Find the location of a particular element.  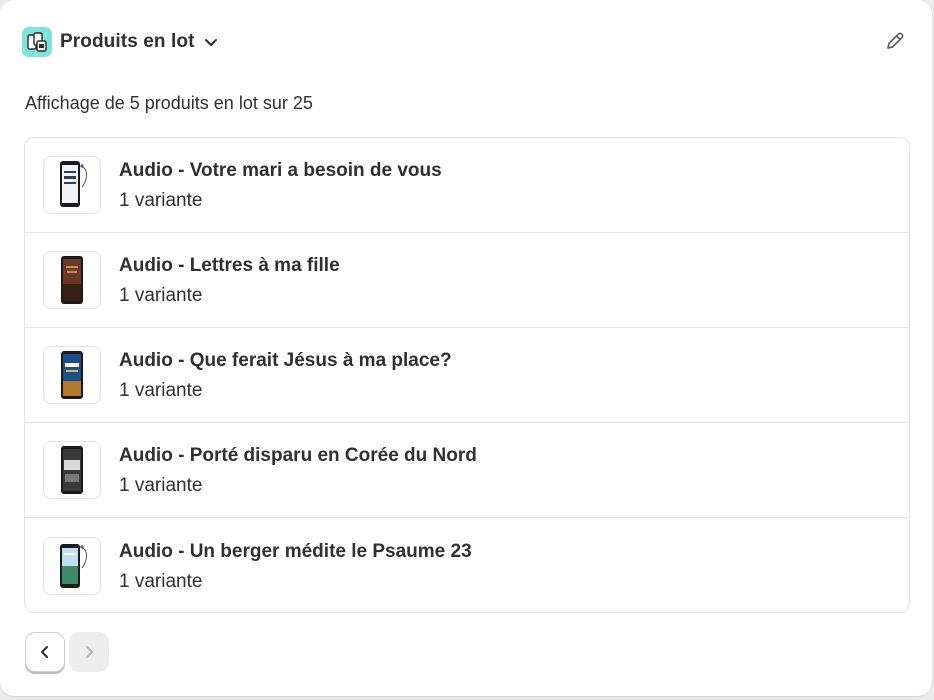

product-name: Audio - Votre mari a besoin de vous is located at coordinates (280, 170).